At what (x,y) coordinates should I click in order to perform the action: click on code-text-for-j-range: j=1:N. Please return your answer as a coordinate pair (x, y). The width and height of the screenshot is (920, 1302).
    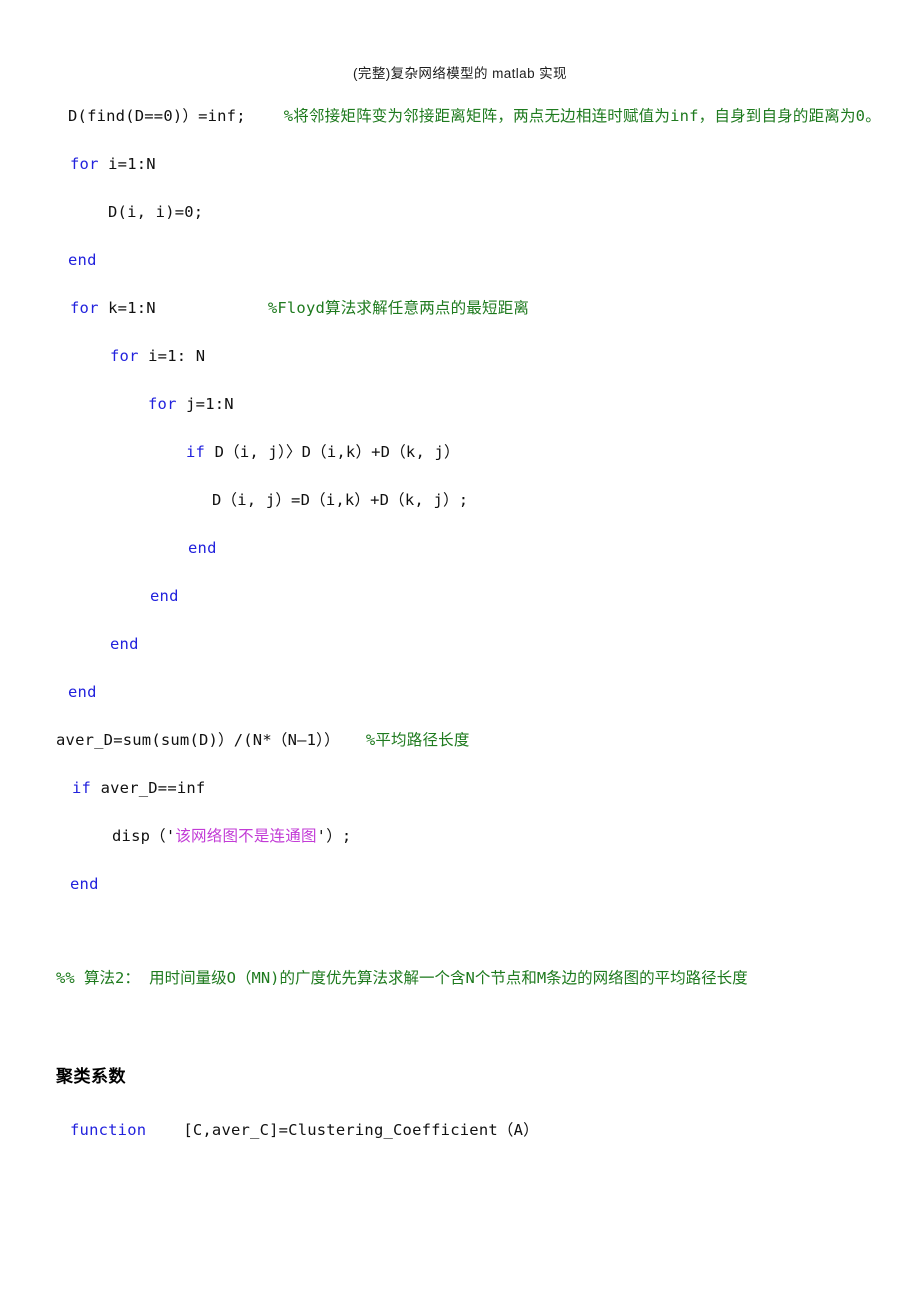
    Looking at the image, I should click on (205, 404).